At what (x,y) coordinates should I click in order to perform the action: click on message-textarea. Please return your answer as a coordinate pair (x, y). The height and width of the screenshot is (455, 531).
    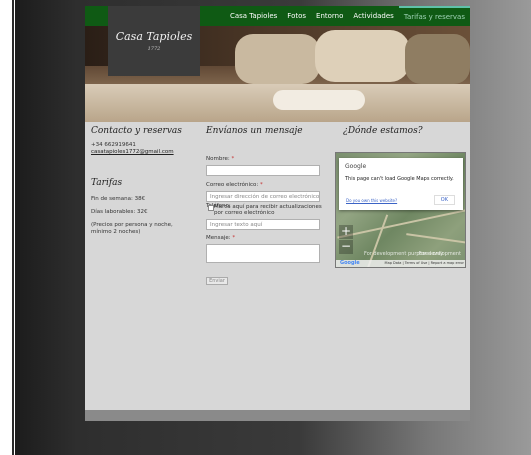
    Looking at the image, I should click on (263, 253).